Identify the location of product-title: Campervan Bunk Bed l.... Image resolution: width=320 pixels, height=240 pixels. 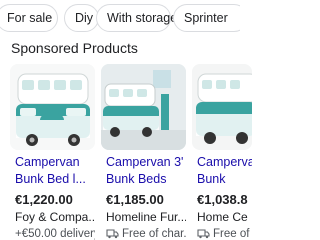
(55, 171).